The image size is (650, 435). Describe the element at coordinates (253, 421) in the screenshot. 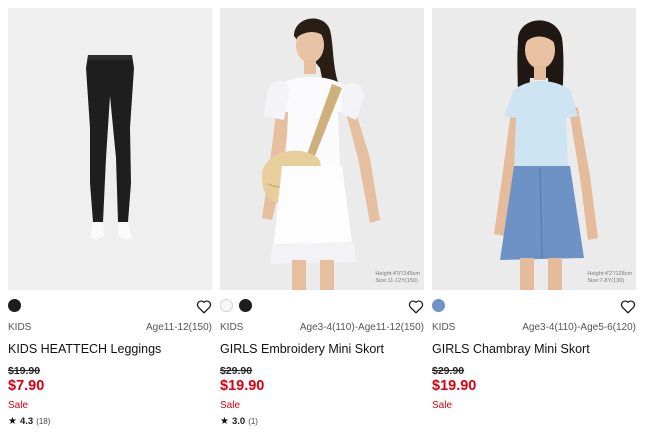

I see `review-count: (1)` at that location.